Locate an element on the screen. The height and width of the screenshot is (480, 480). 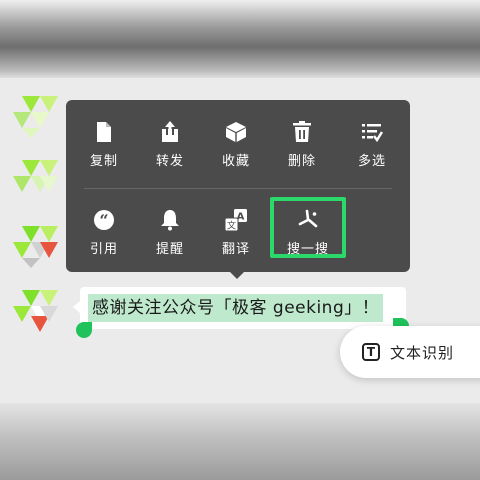
copy-icon is located at coordinates (104, 132).